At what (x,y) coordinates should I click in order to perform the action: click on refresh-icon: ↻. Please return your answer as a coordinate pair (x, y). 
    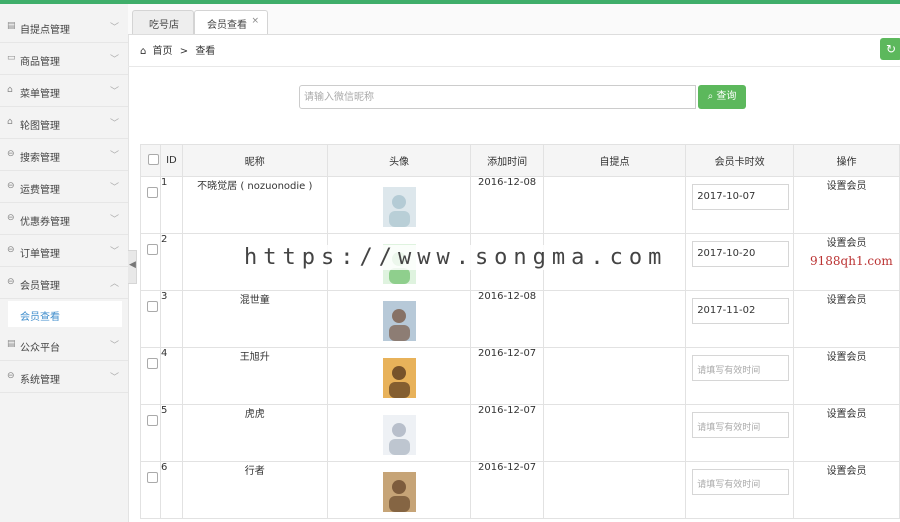
    Looking at the image, I should click on (891, 49).